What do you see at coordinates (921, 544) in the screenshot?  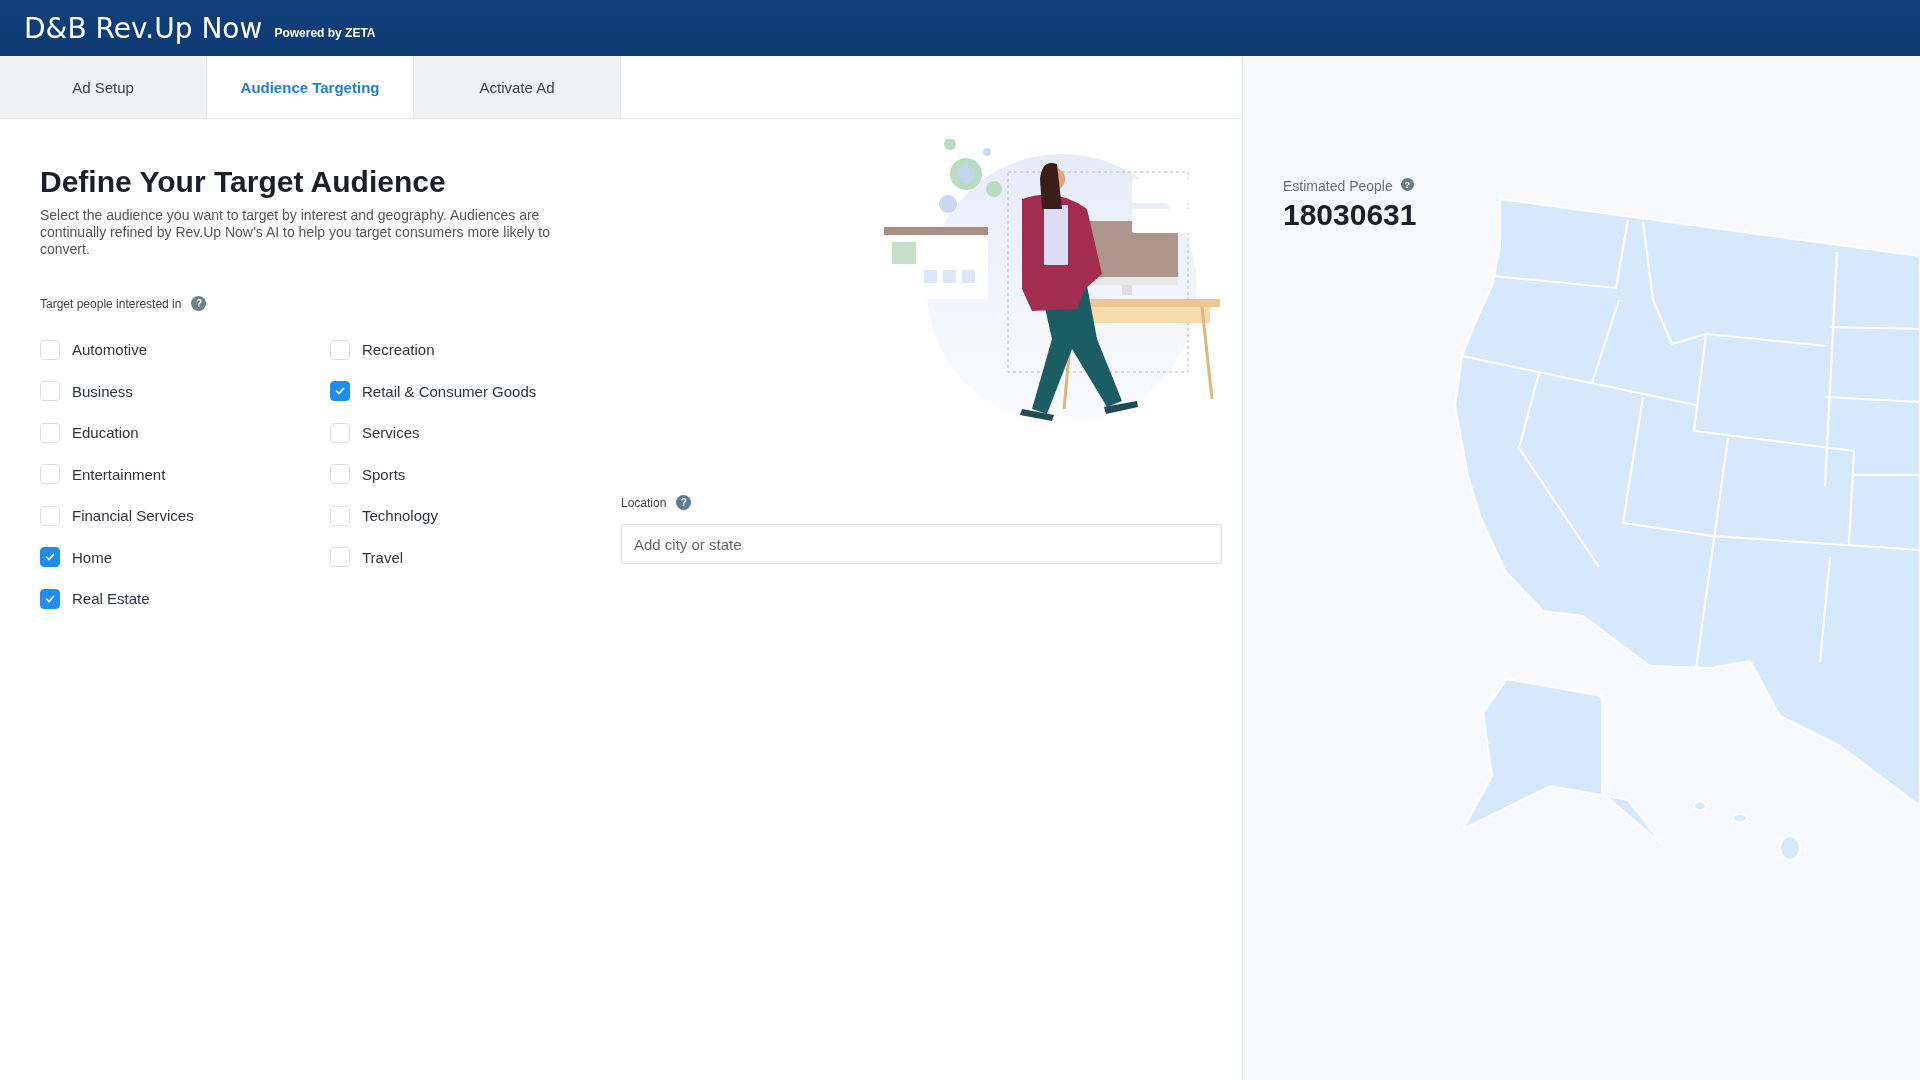 I see `location-input: Add city or state` at bounding box center [921, 544].